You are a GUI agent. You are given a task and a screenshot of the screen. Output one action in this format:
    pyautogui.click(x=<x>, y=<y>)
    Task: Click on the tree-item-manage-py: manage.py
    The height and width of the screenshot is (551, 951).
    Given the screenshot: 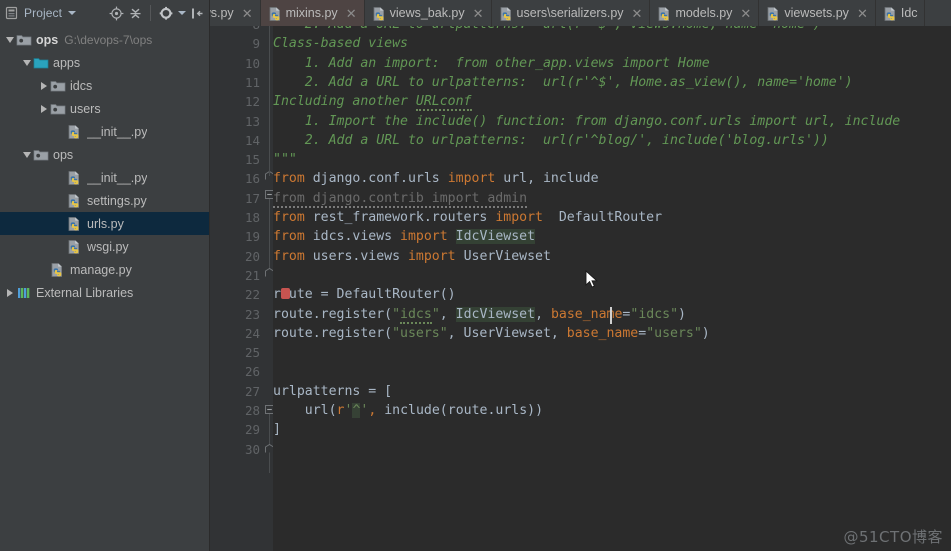 What is the action you would take?
    pyautogui.click(x=104, y=269)
    